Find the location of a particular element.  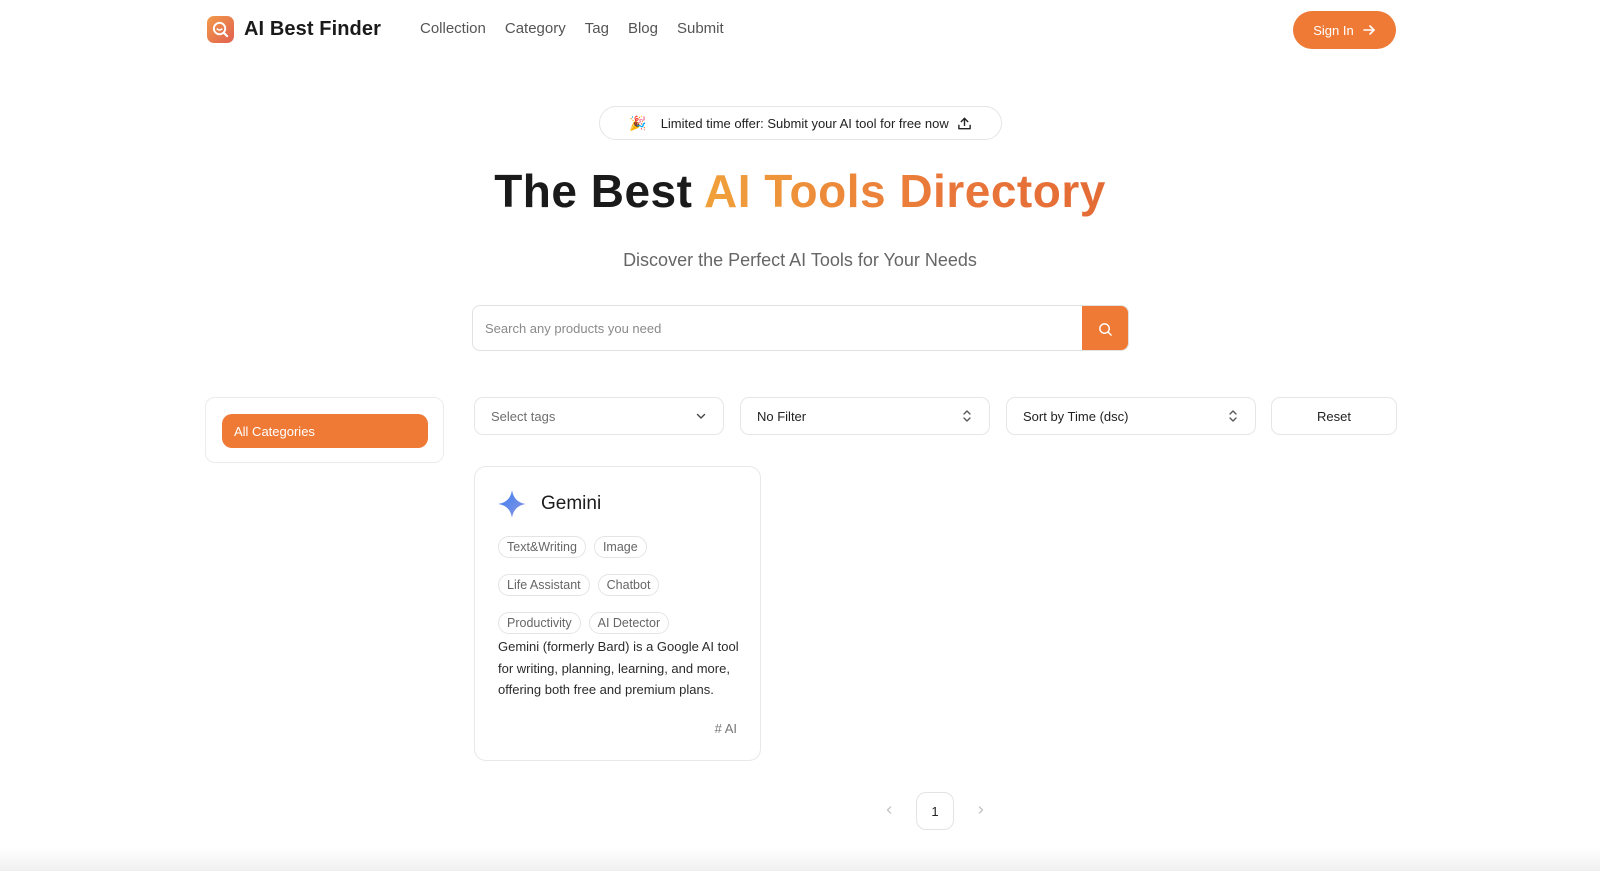

chevron-left-icon is located at coordinates (889, 810).